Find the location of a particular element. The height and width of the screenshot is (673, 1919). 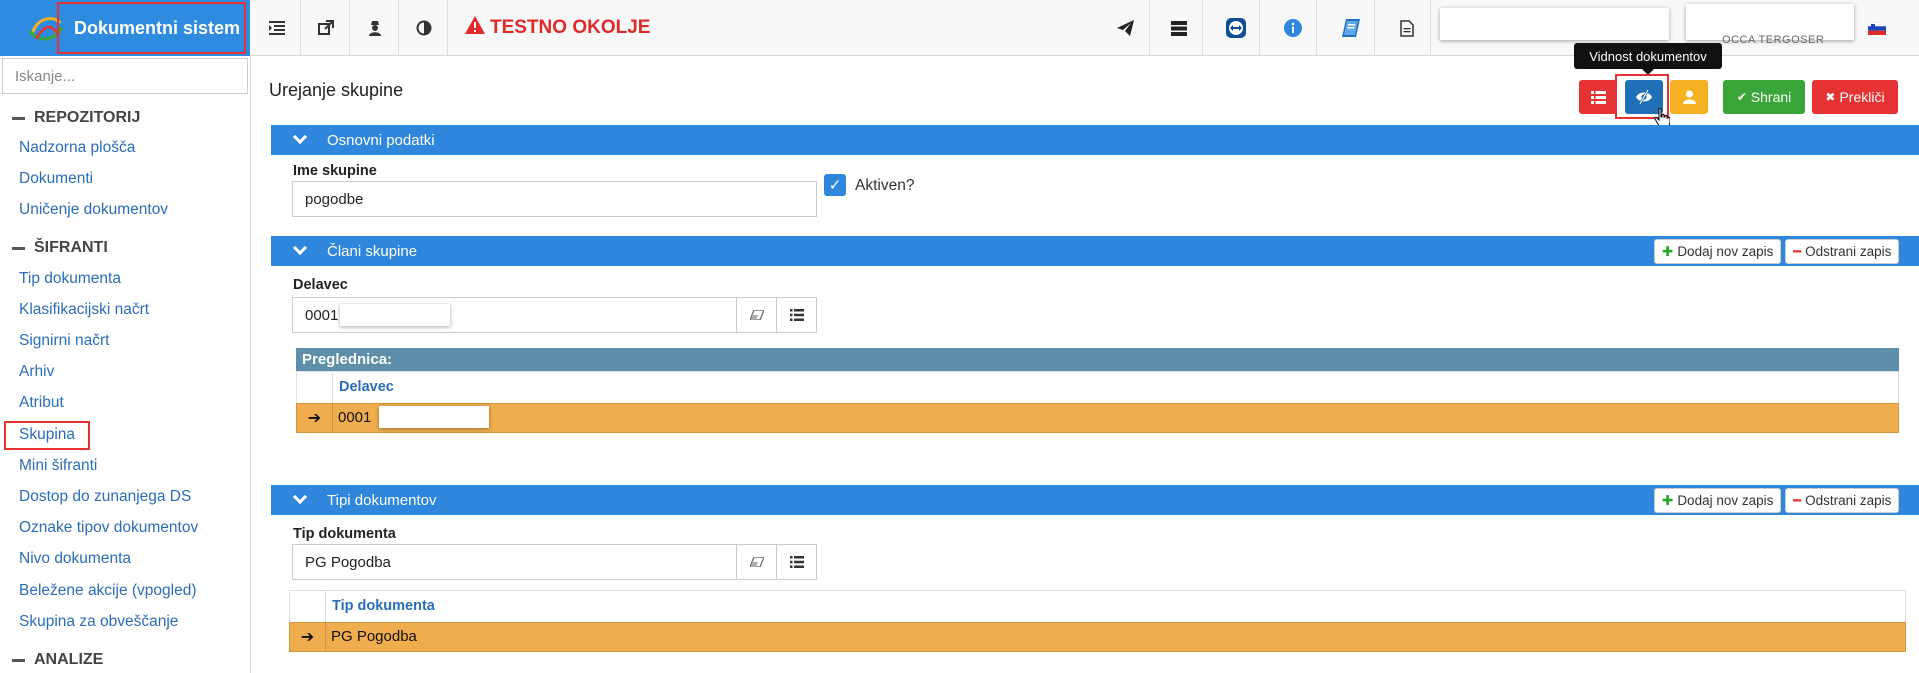

sidebar-item-tip-dokumenta: Tip dokumenta is located at coordinates (70, 279).